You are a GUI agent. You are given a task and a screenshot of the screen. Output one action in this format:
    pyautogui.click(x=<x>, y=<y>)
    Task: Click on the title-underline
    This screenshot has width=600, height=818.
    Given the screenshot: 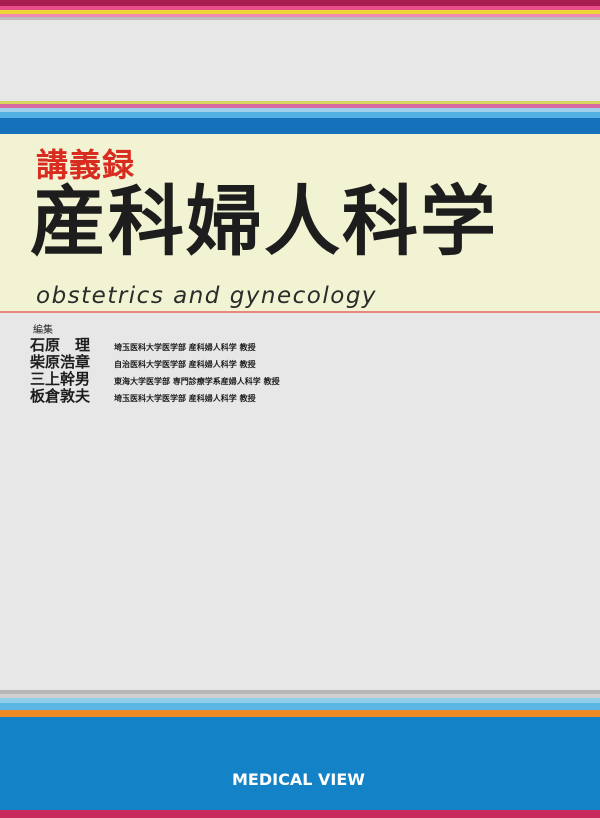 What is the action you would take?
    pyautogui.click(x=300, y=312)
    